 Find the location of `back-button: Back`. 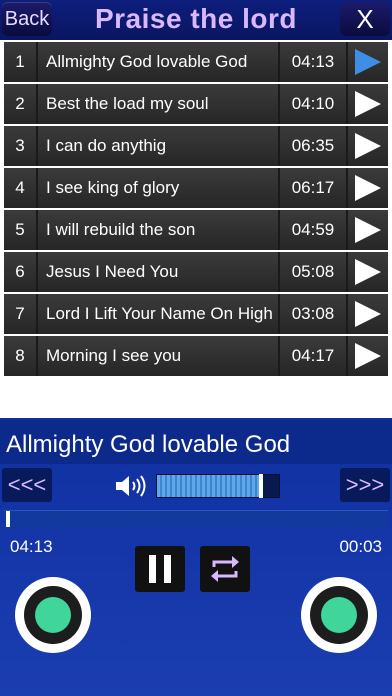

back-button: Back is located at coordinates (27, 19).